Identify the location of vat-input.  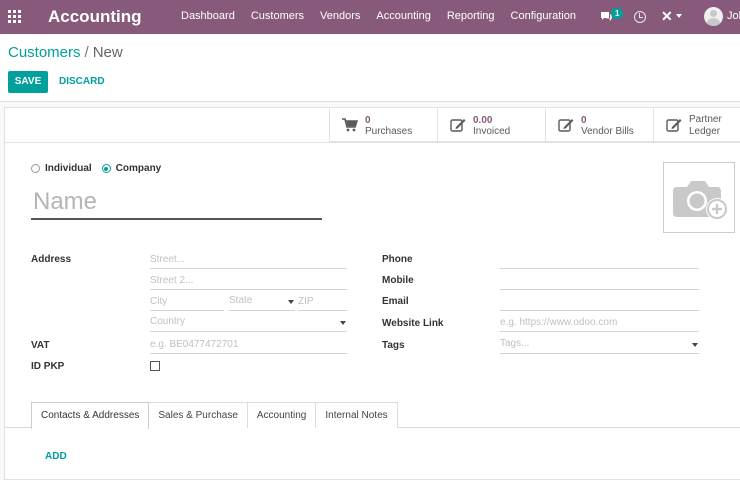
(248, 345).